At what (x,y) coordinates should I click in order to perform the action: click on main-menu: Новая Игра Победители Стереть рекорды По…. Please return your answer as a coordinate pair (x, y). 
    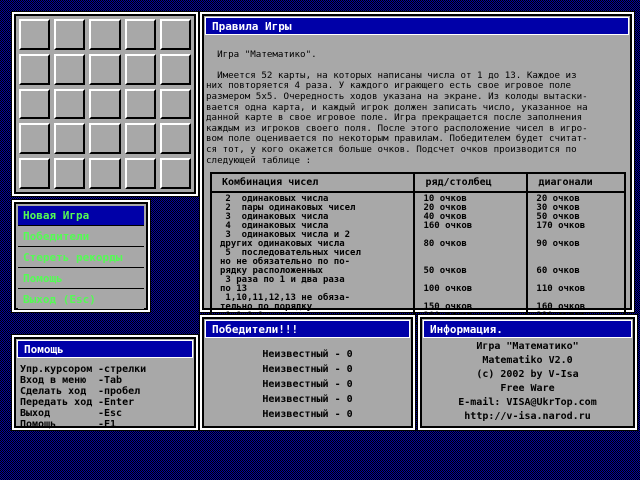
    Looking at the image, I should click on (81, 256).